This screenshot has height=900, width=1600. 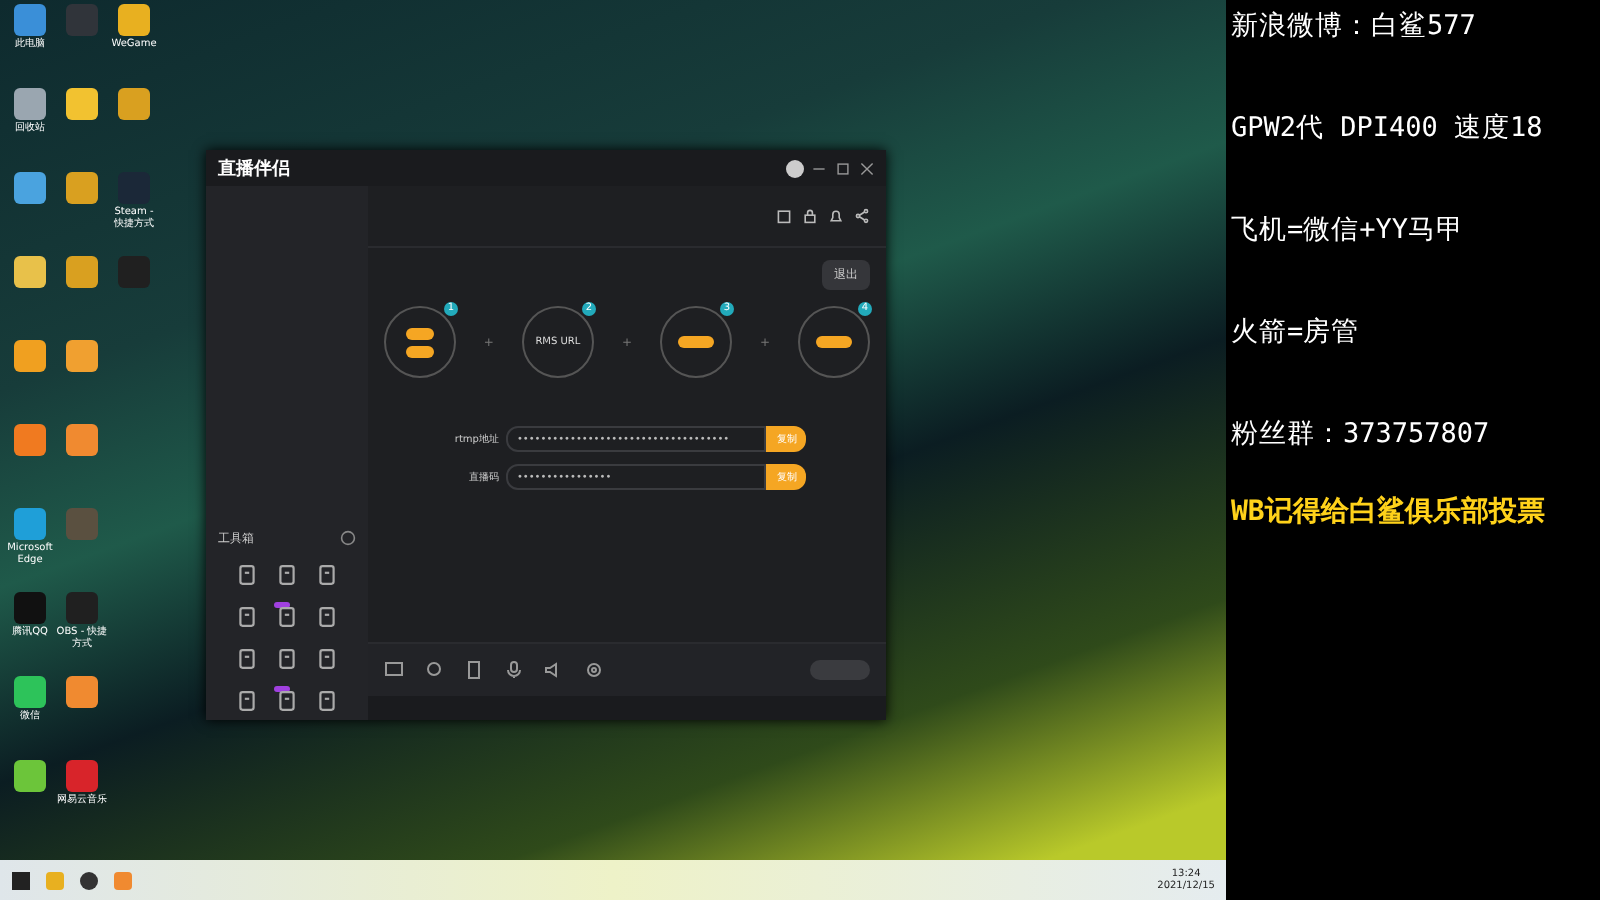 What do you see at coordinates (393, 670) in the screenshot?
I see `monitor-icon` at bounding box center [393, 670].